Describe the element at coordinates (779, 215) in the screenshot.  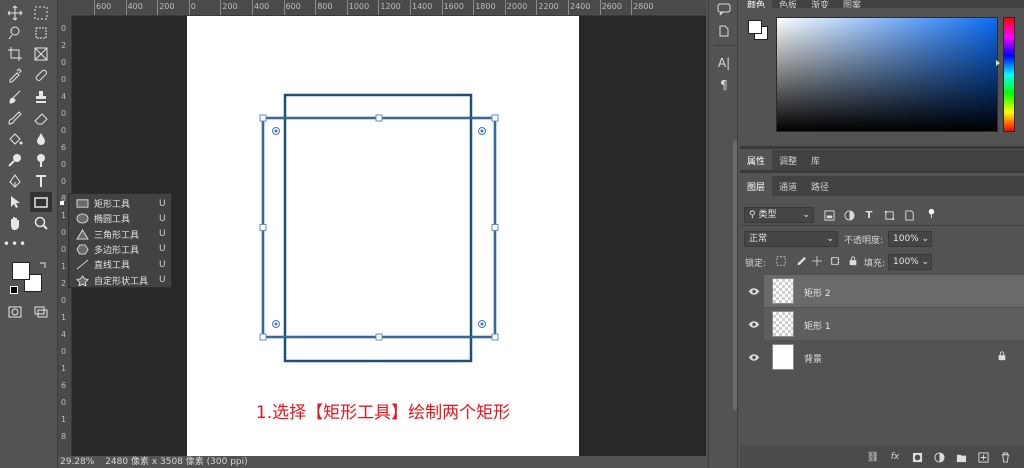
I see `layer-filter-select: ⚲ 类型 ⌄` at that location.